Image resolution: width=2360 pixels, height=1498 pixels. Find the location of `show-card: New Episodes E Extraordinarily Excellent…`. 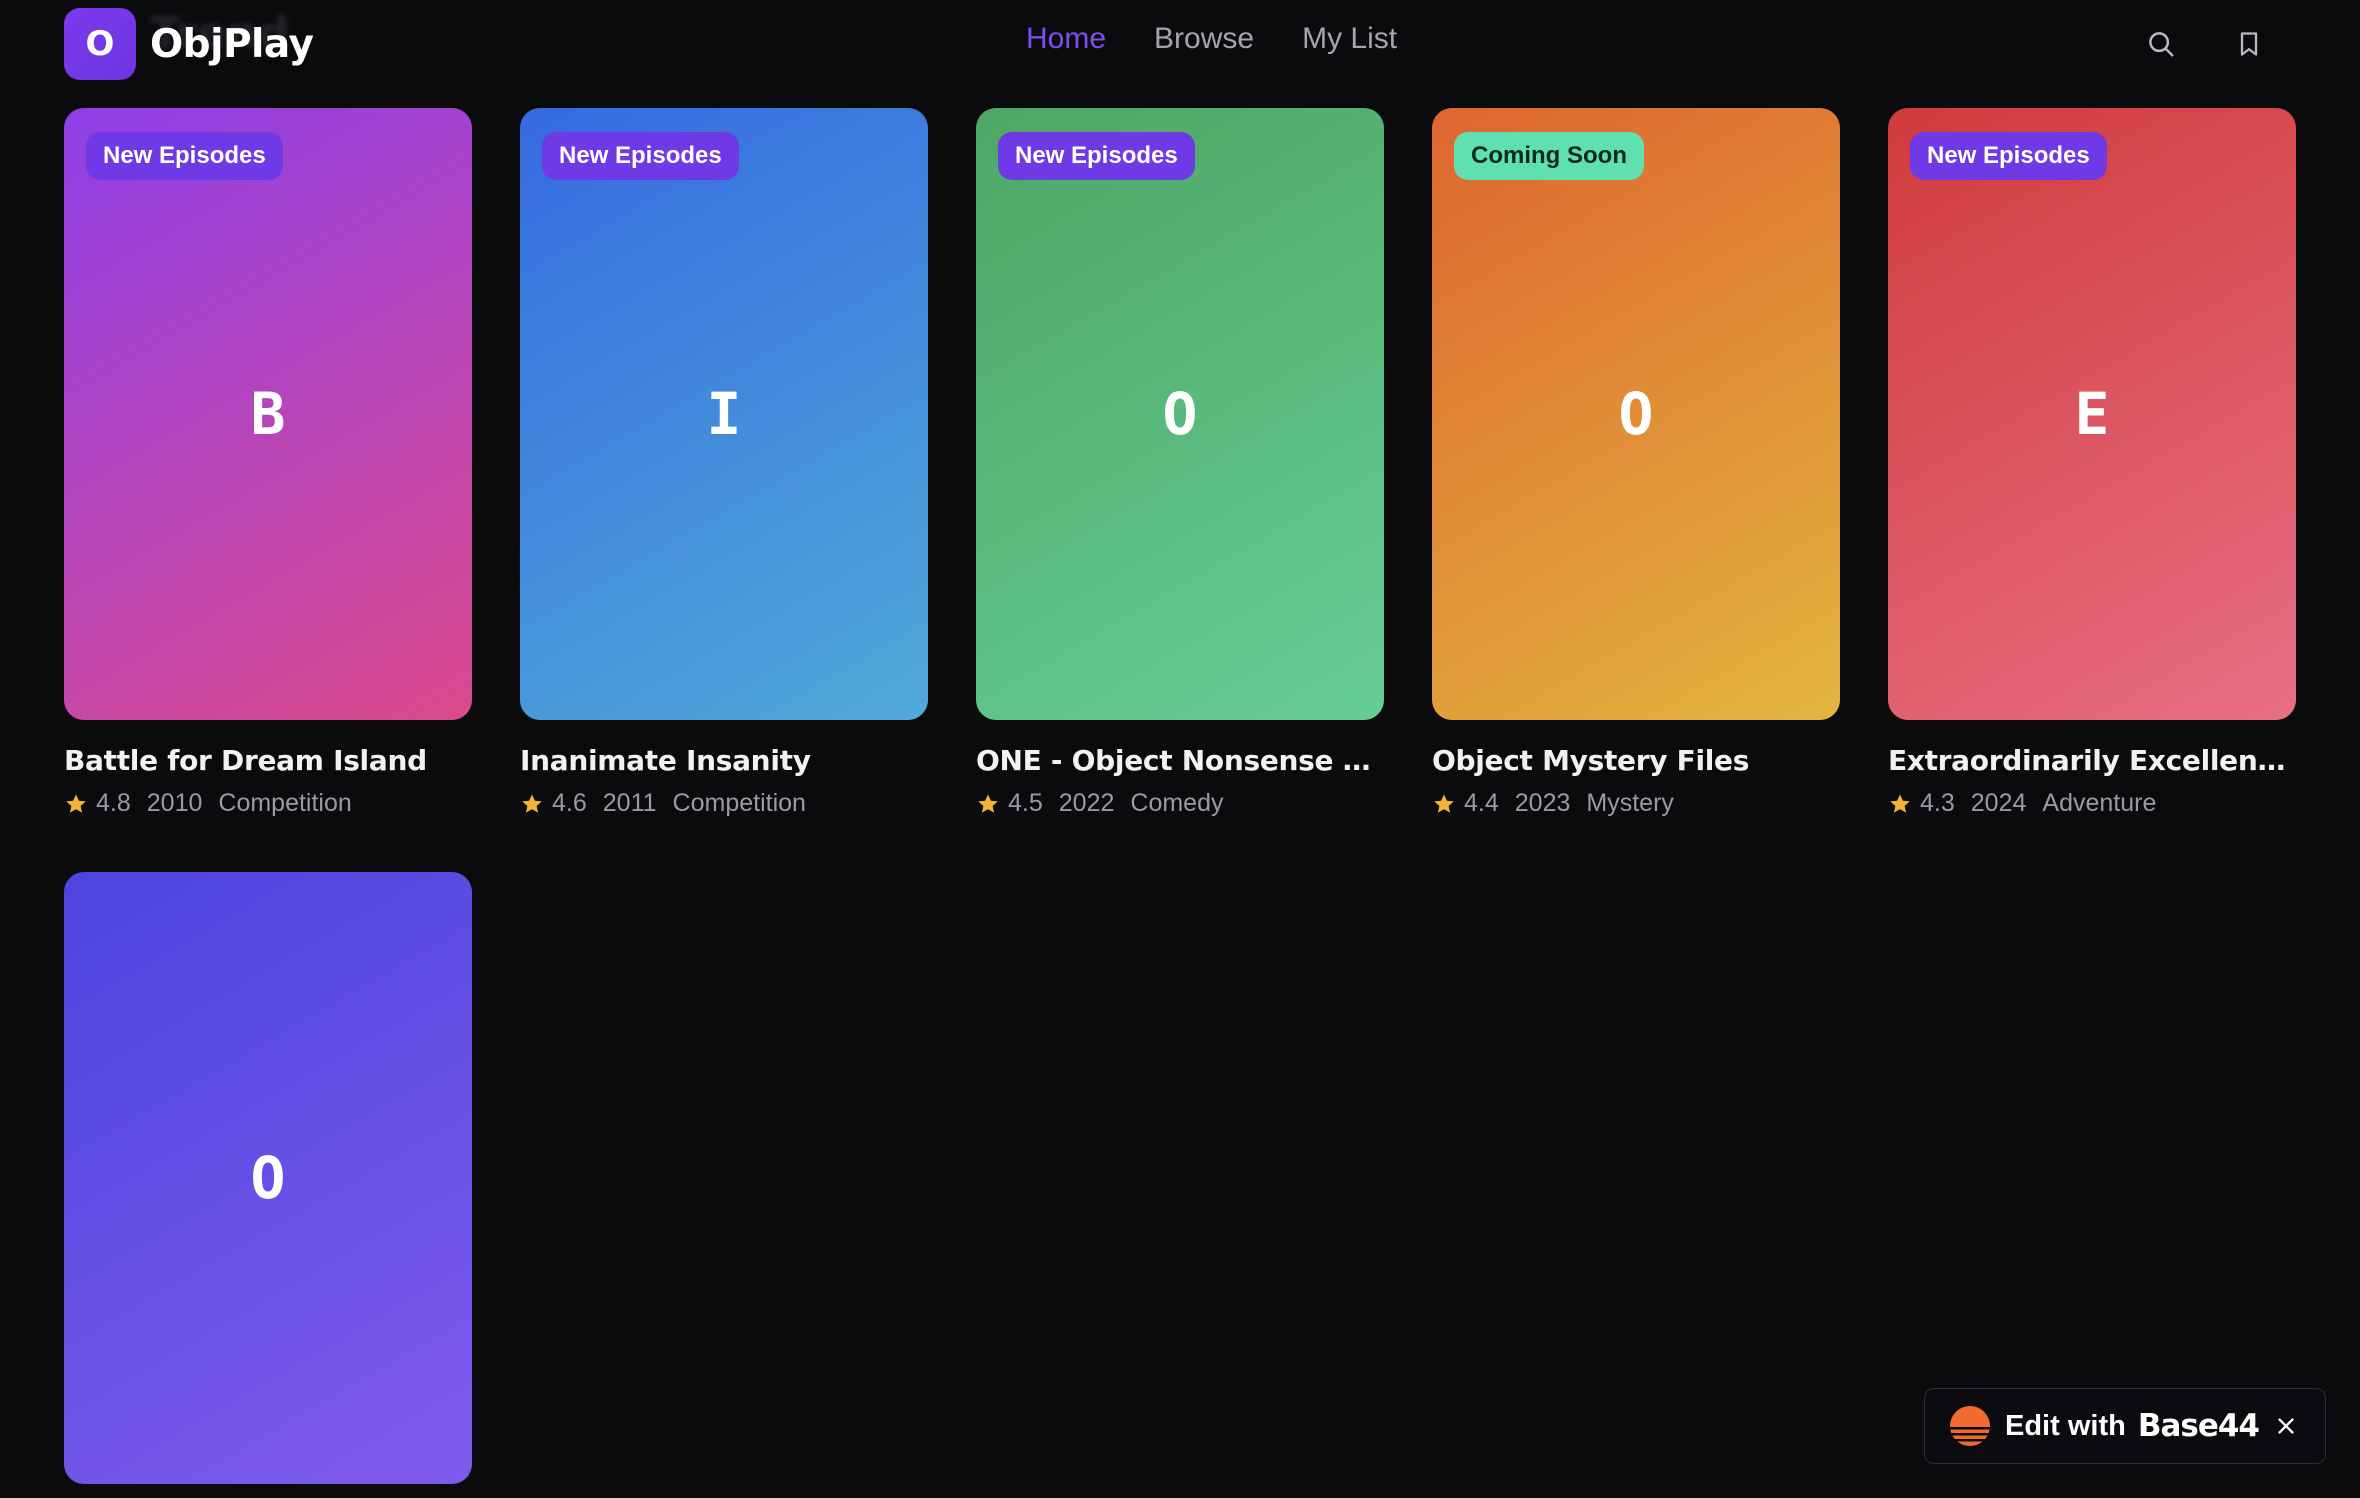

show-card: New Episodes E Extraordinarily Excellent… is located at coordinates (2092, 463).